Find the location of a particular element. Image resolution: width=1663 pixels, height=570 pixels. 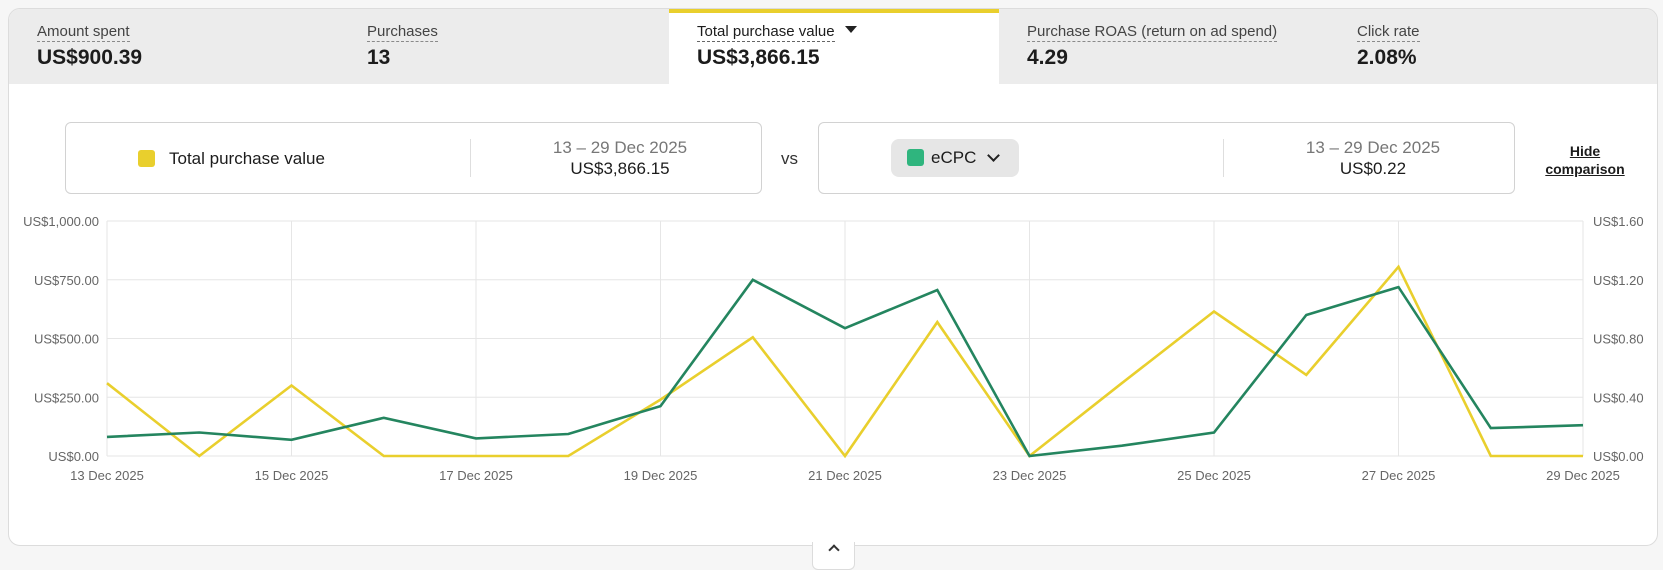

y-axis-left-tick-label: US$250.00 is located at coordinates (66, 397).